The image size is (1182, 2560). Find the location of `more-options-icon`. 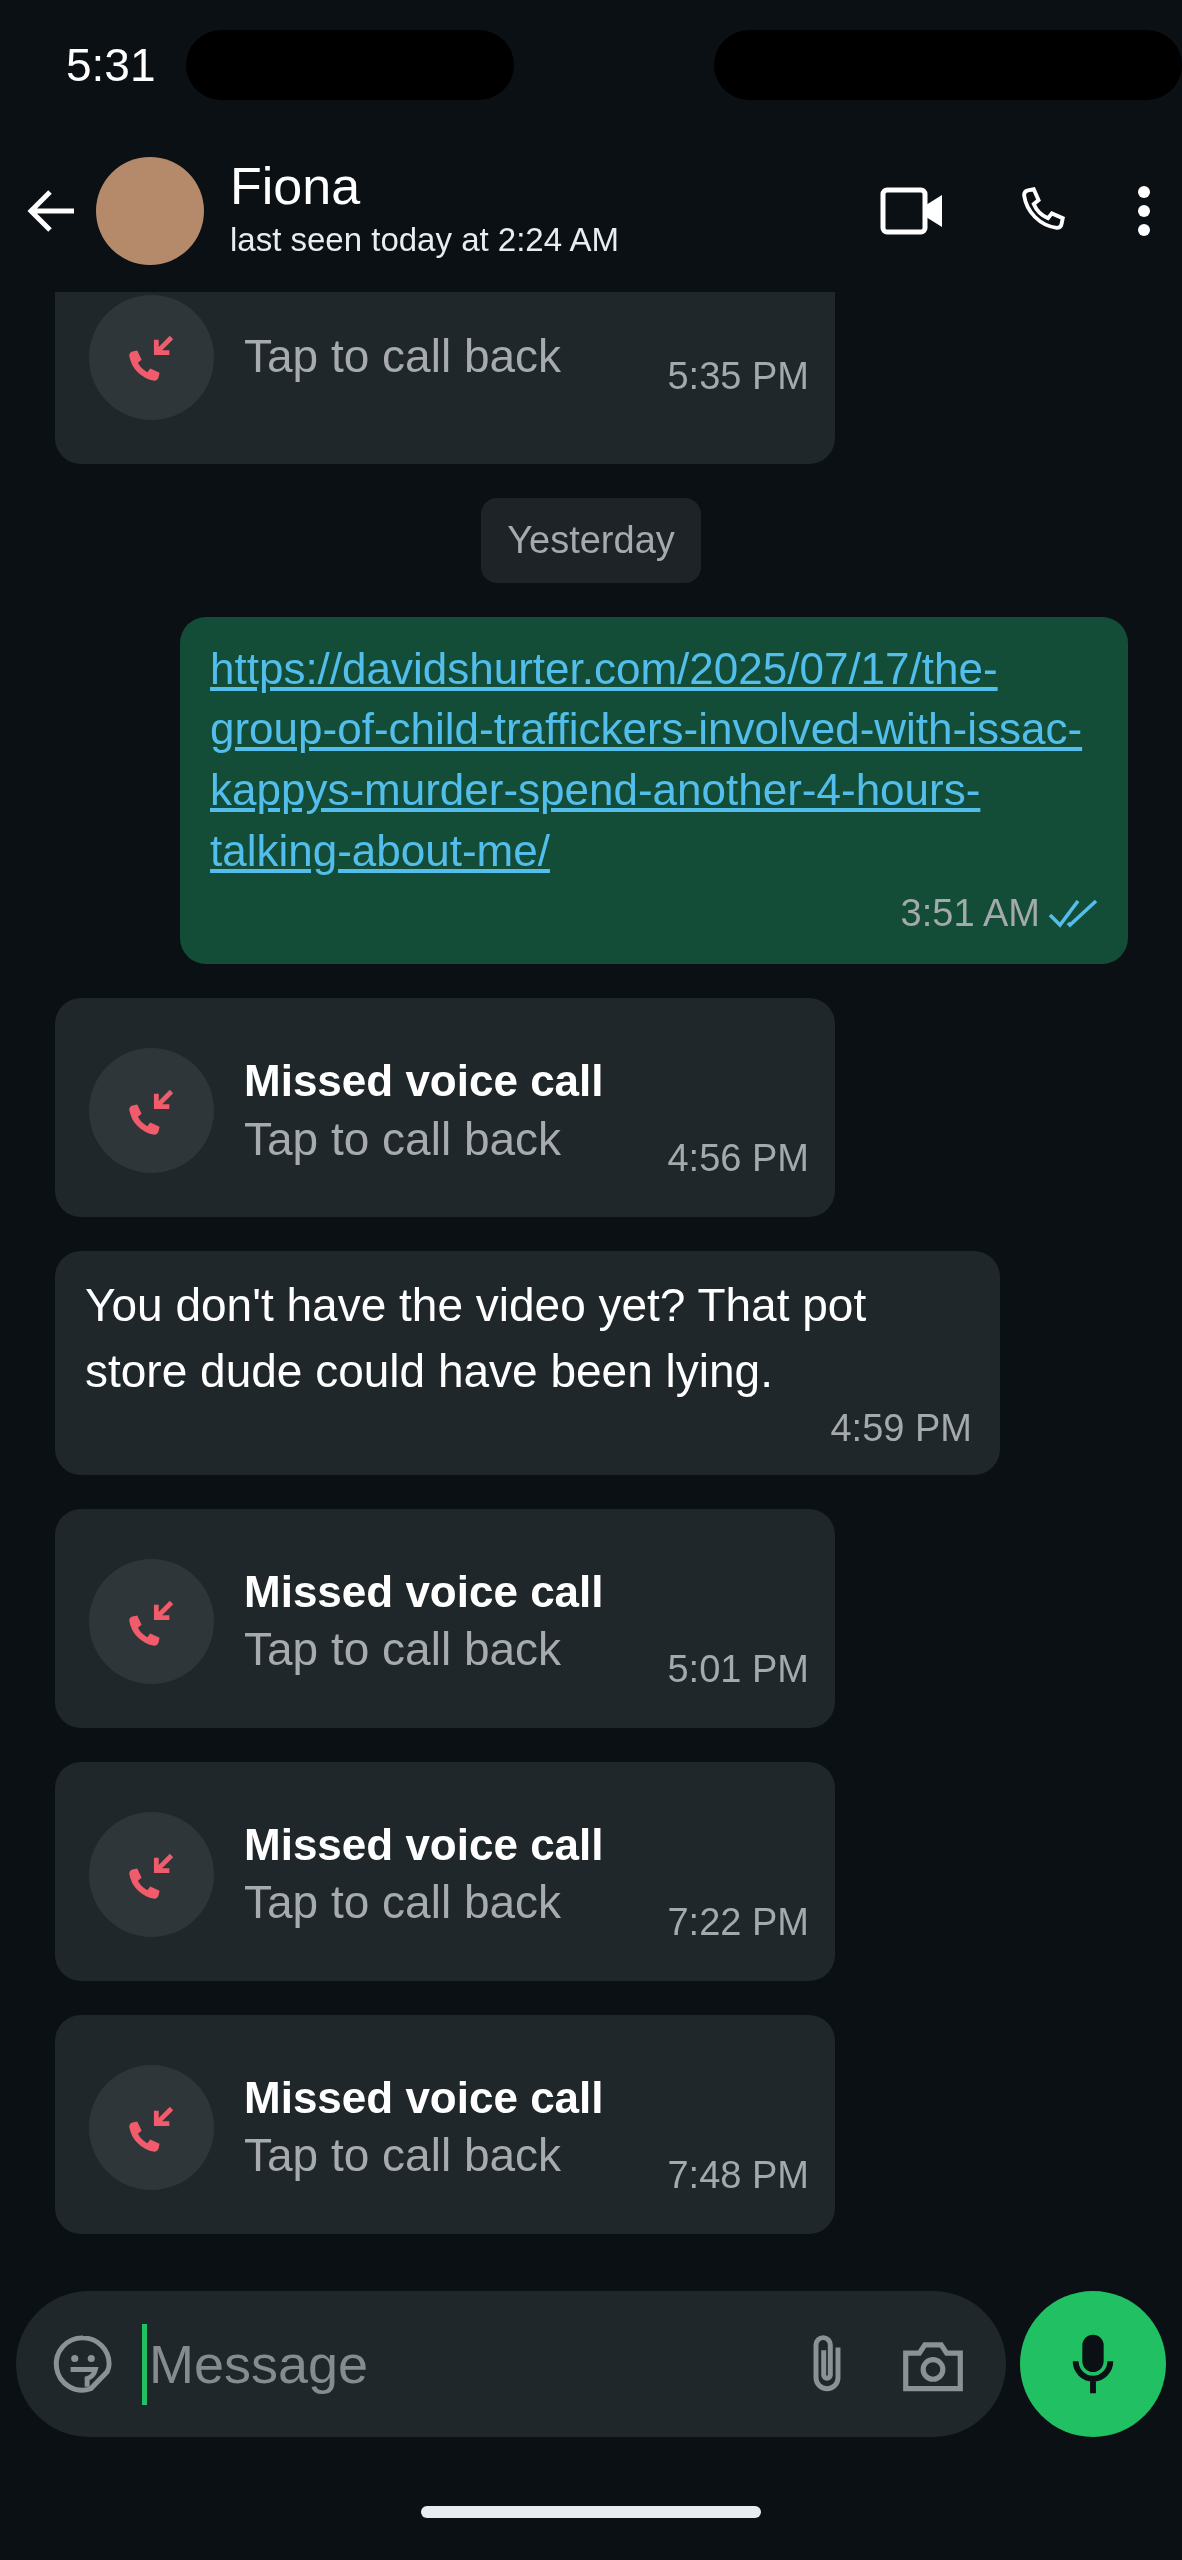

more-options-icon is located at coordinates (1144, 211).